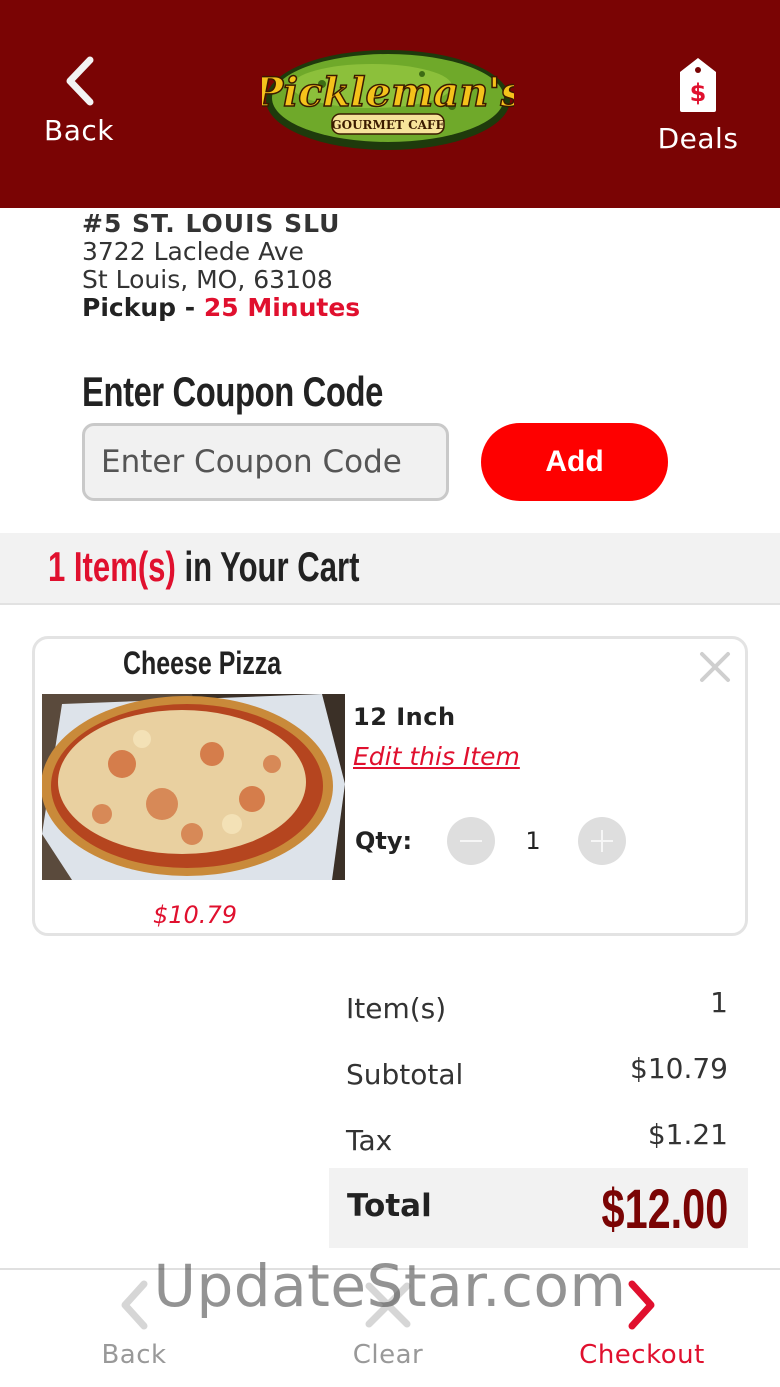 The width and height of the screenshot is (780, 1387). Describe the element at coordinates (698, 138) in the screenshot. I see `header-deals-label: Deals` at that location.